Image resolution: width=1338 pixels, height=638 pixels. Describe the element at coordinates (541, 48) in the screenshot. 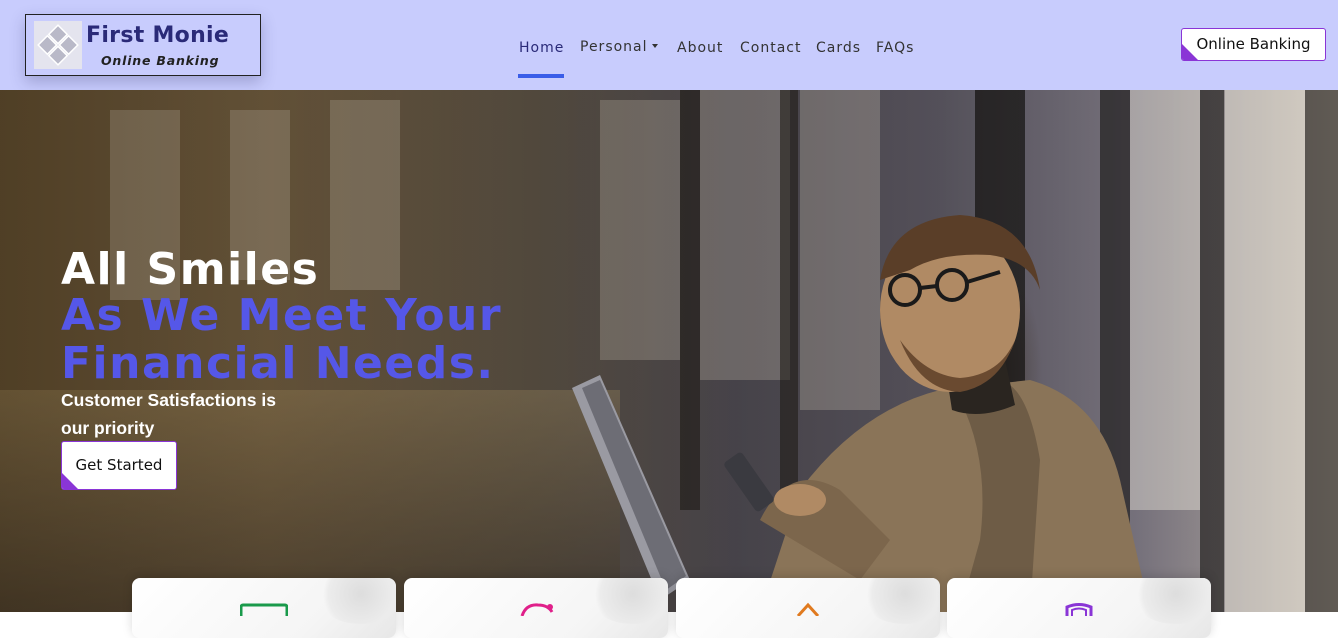

I see `nav-home: Home` at that location.